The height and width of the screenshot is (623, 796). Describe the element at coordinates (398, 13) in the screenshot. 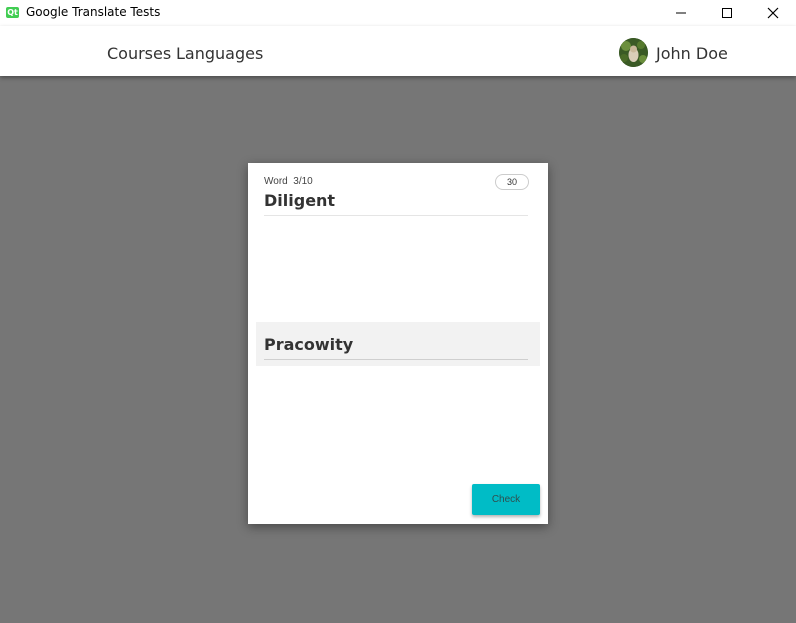

I see `window-titlebar: Qt Google Translate Tests` at that location.